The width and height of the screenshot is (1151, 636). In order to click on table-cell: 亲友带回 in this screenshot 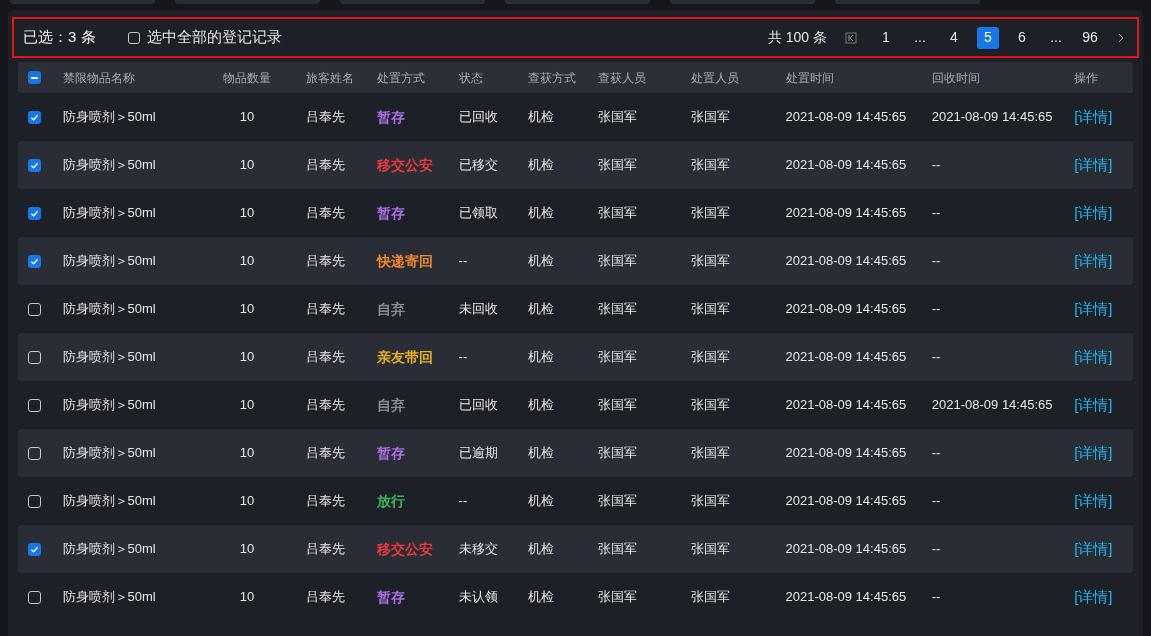, I will do `click(405, 356)`.